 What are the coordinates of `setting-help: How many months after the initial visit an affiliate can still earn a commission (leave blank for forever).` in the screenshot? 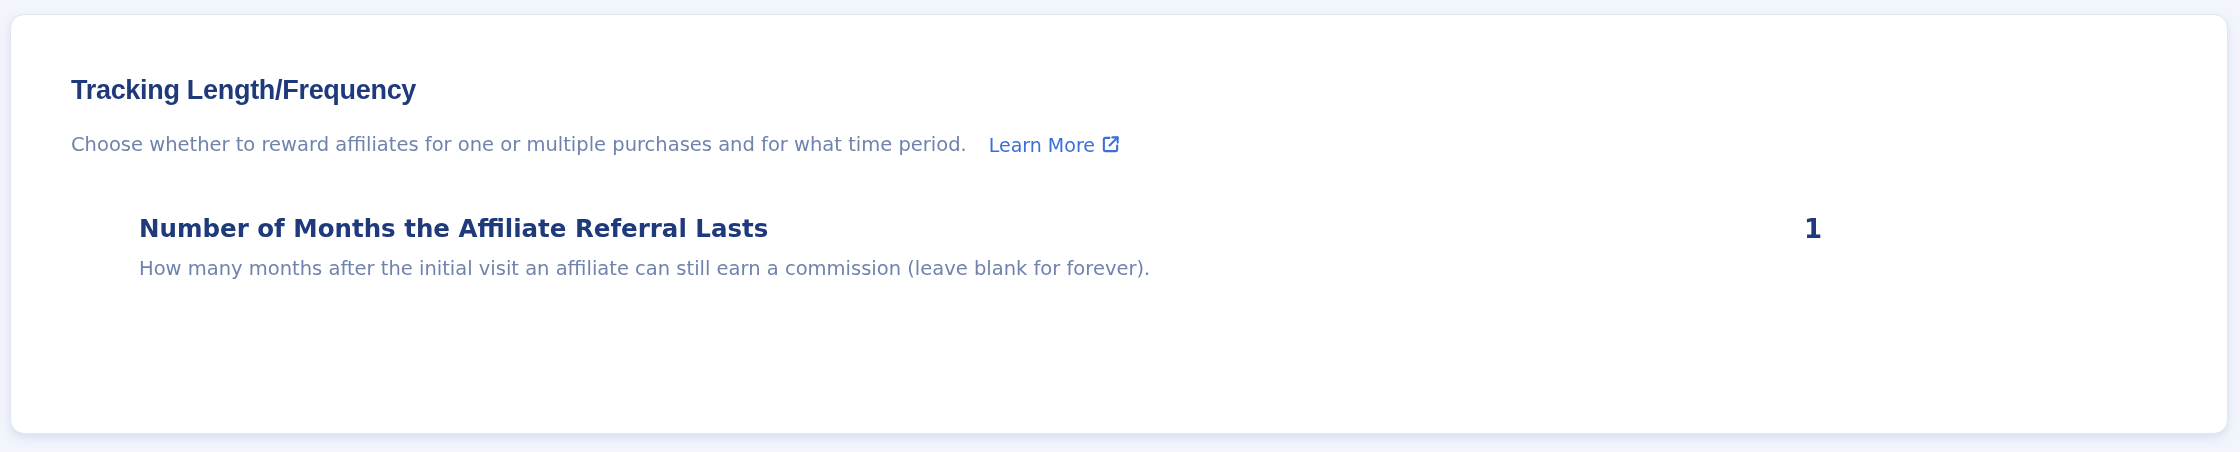 It's located at (645, 268).